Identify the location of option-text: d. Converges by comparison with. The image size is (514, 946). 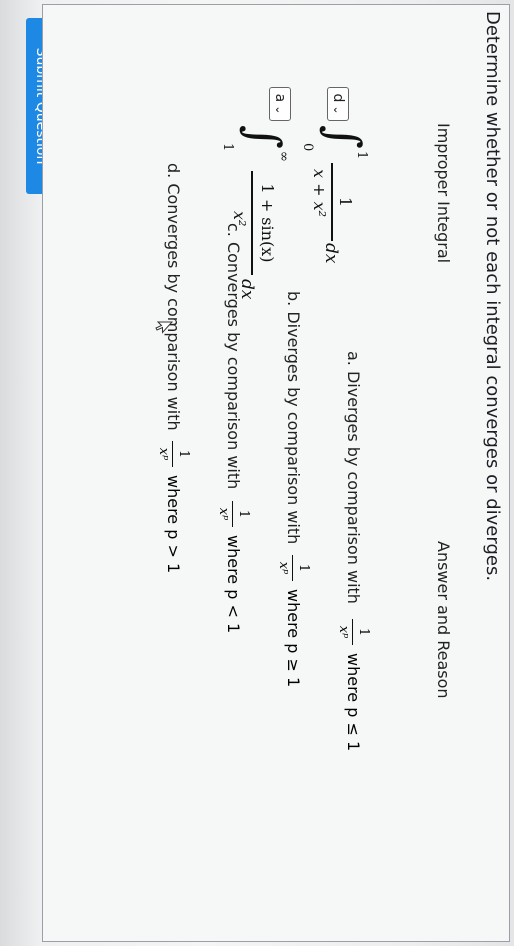
(173, 297).